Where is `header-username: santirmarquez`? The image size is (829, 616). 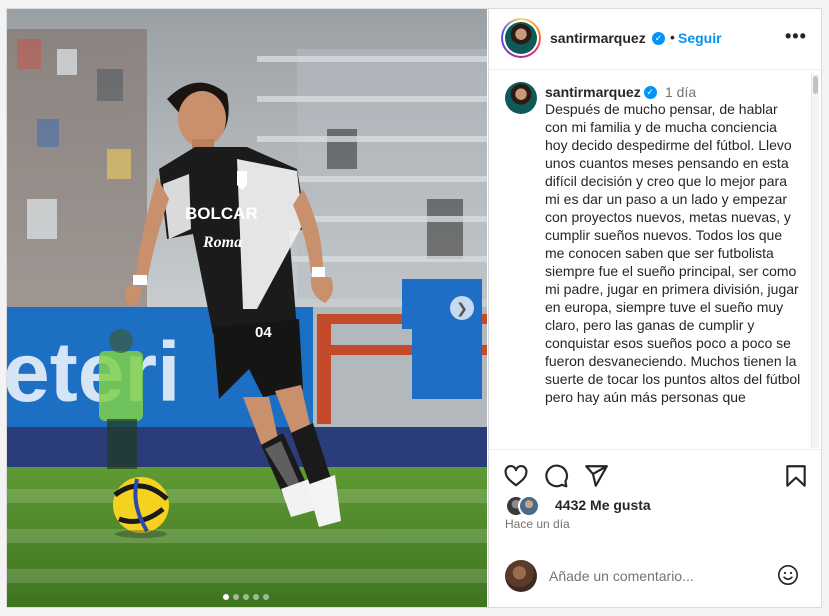 header-username: santirmarquez is located at coordinates (598, 38).